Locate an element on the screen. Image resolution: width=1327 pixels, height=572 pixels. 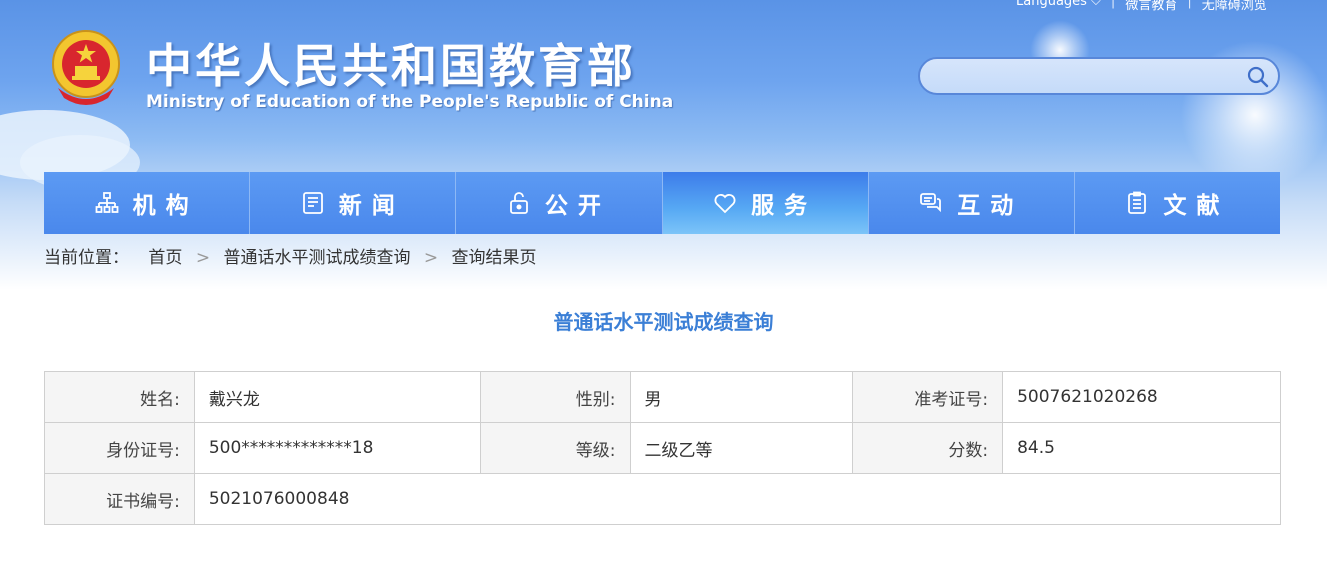
clipboard-icon is located at coordinates (1137, 202).